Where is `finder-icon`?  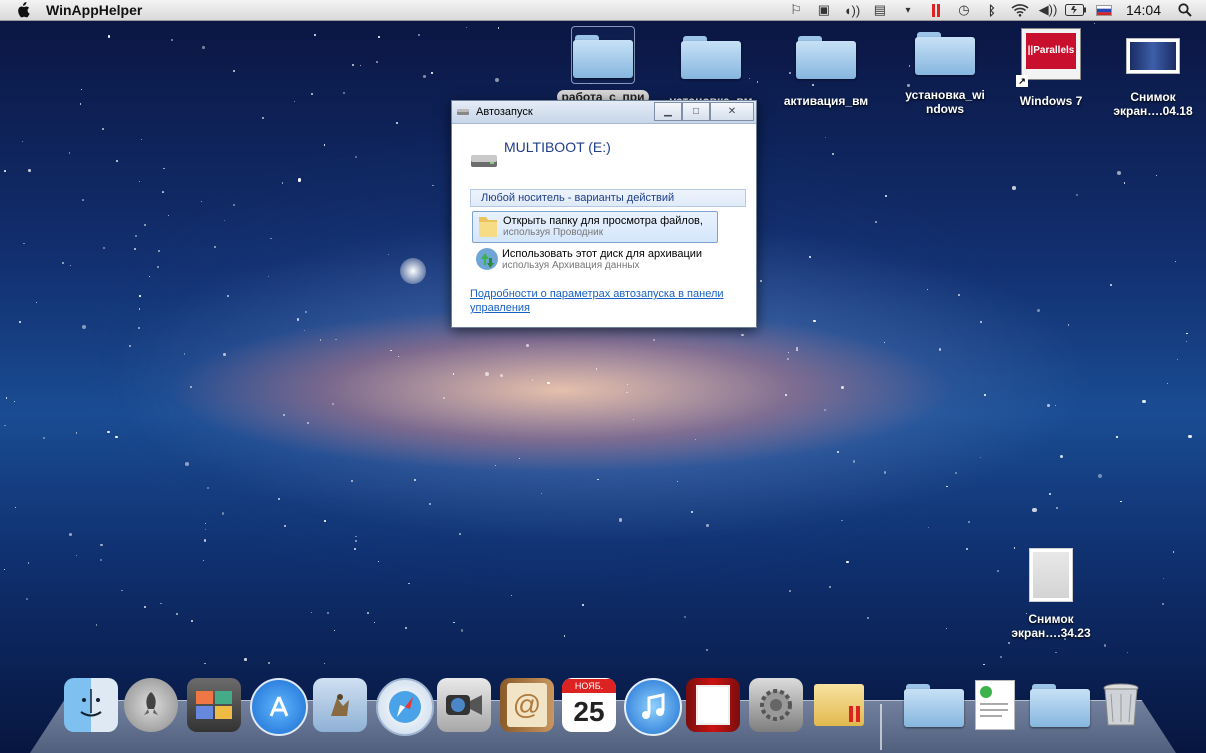
finder-icon is located at coordinates (91, 705).